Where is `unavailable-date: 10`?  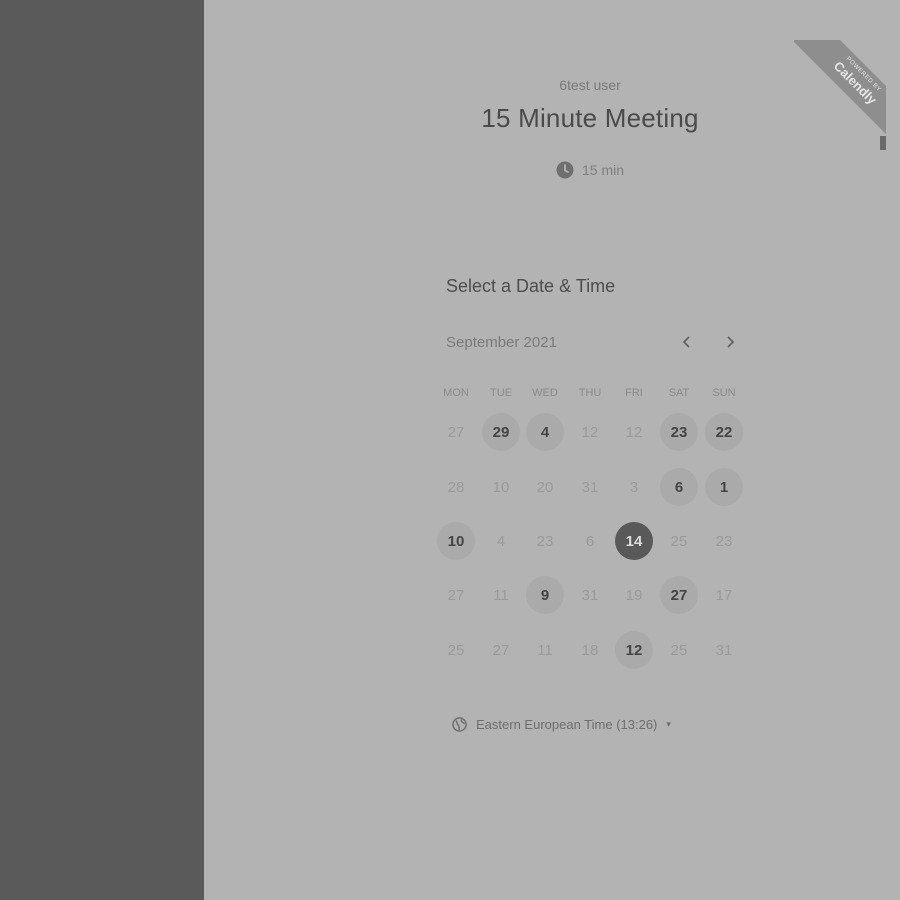
unavailable-date: 10 is located at coordinates (501, 487).